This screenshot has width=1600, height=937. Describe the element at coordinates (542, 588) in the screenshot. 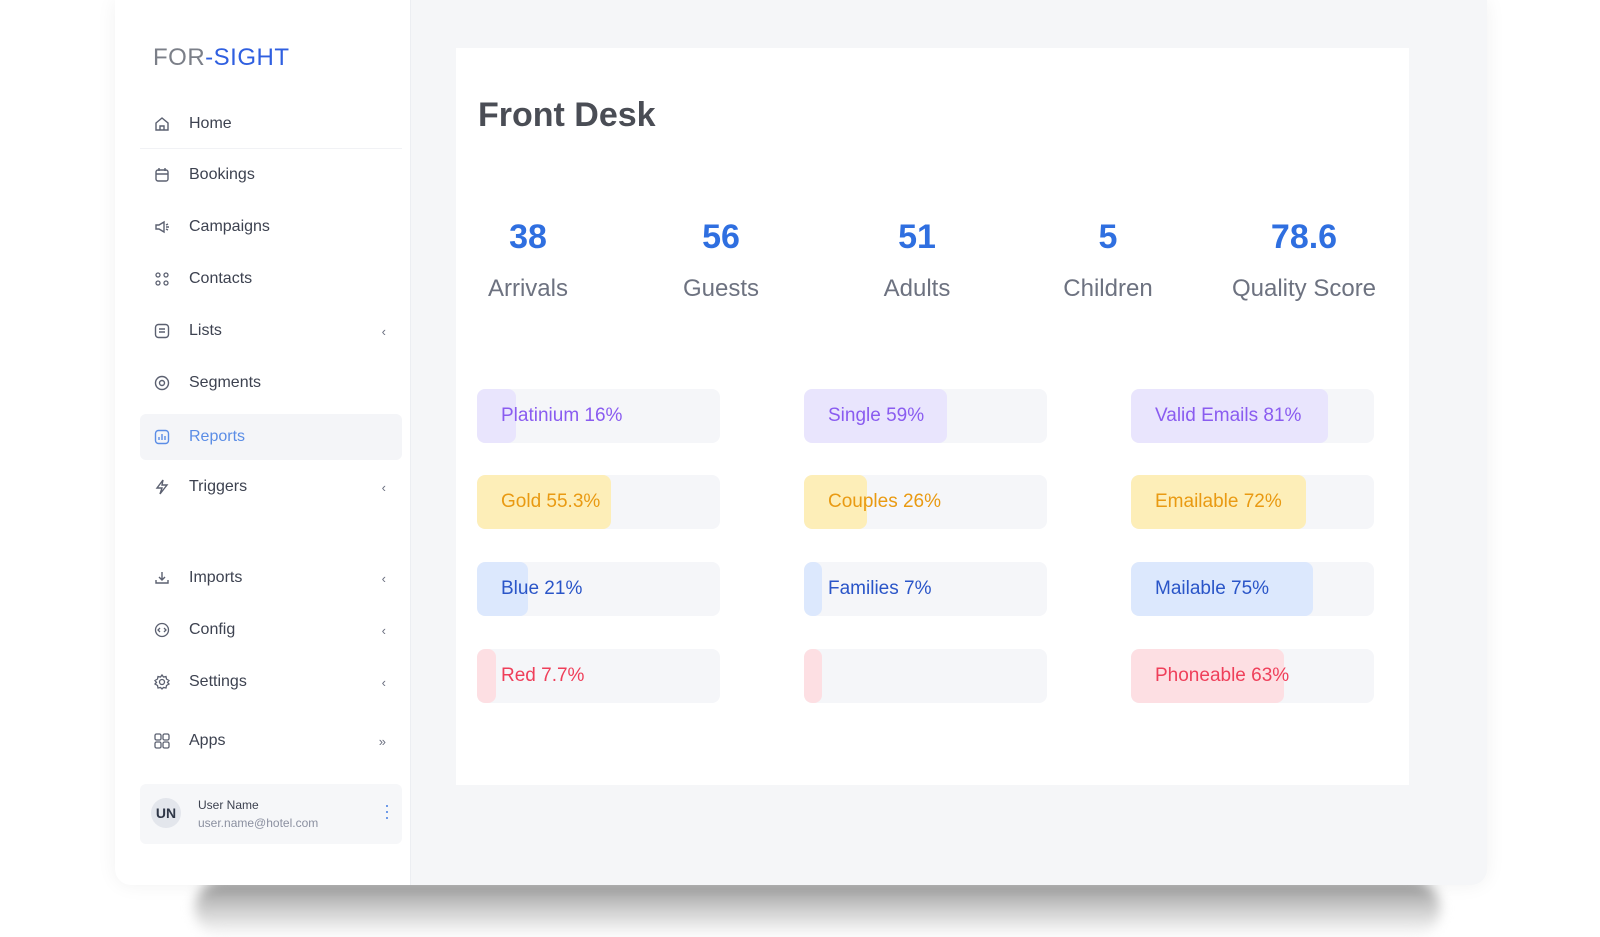

I see `percentage-bar-label: Blue 21%` at that location.